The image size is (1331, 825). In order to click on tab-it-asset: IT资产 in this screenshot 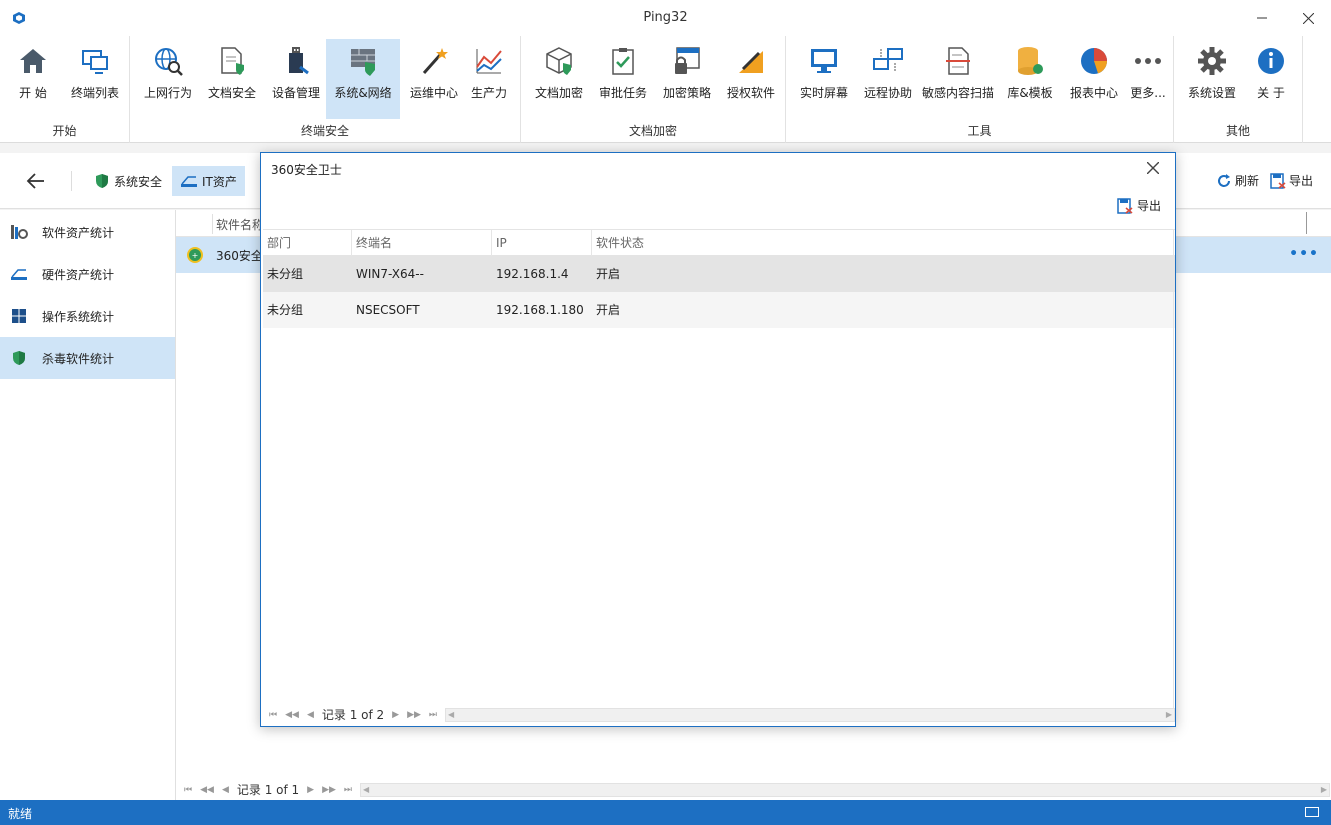, I will do `click(208, 181)`.